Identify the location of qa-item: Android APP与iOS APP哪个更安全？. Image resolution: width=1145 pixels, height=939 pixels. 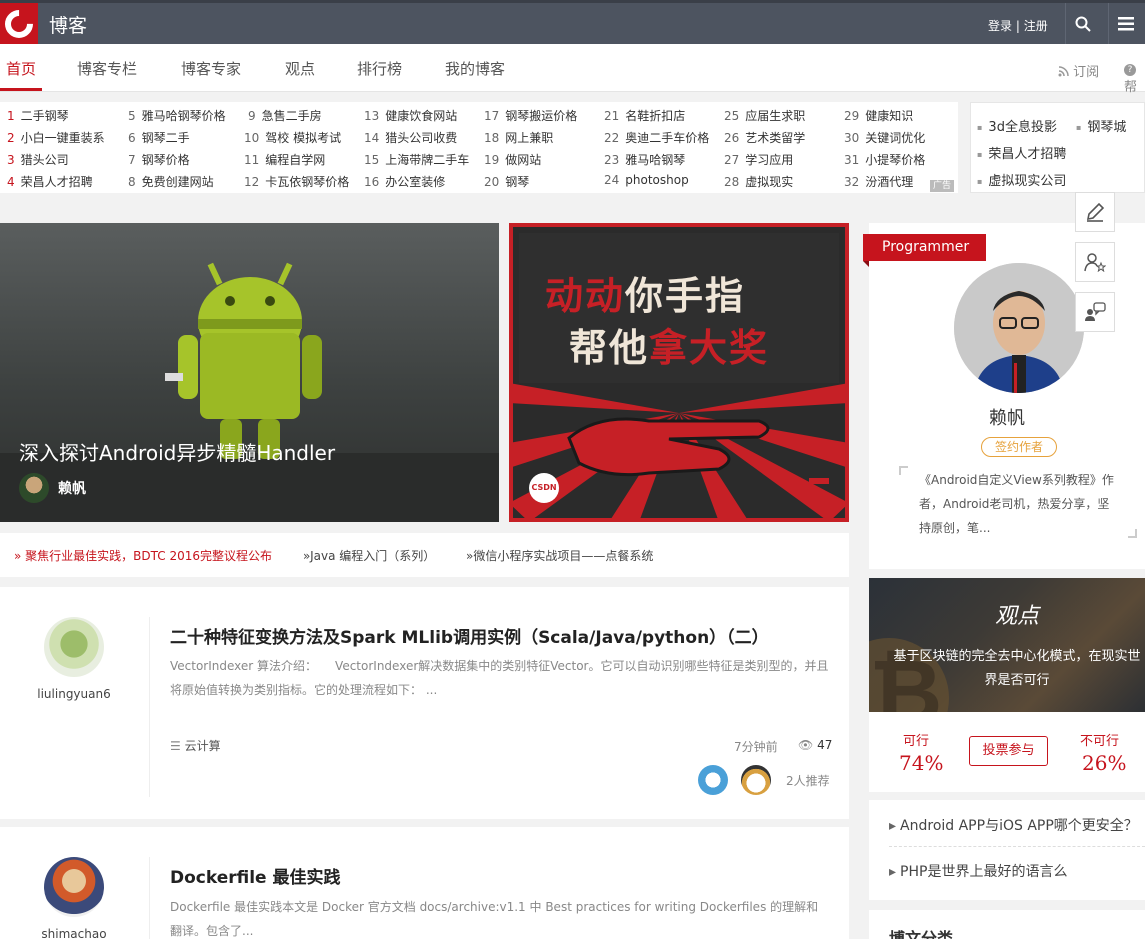
(1013, 825).